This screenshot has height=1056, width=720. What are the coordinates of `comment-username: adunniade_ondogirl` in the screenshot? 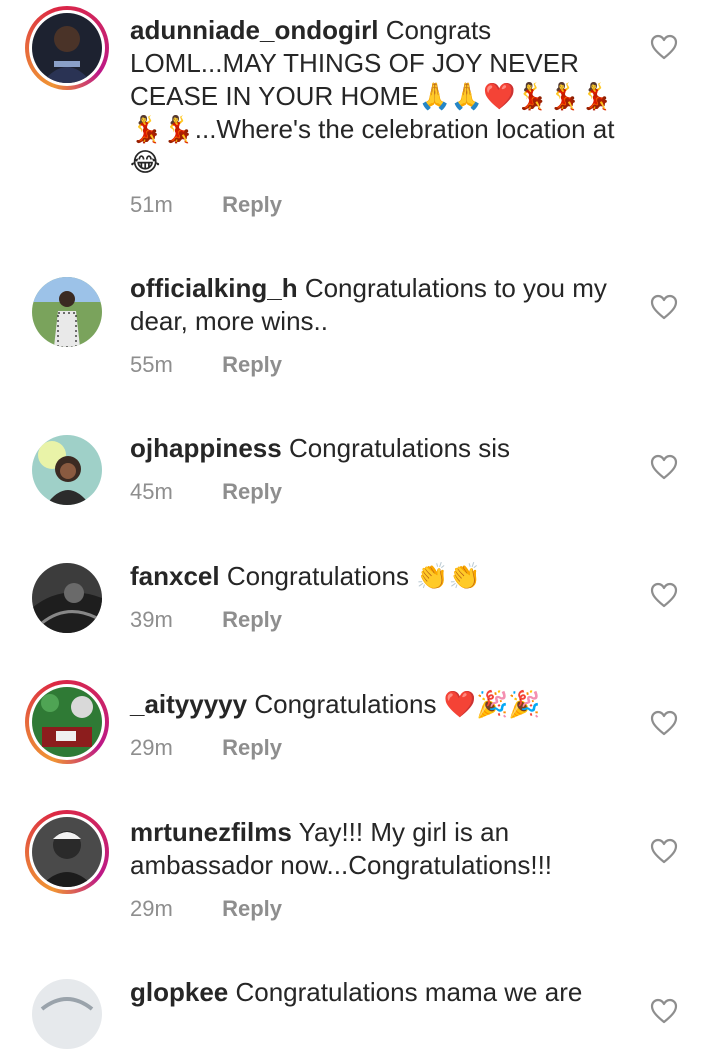 It's located at (254, 30).